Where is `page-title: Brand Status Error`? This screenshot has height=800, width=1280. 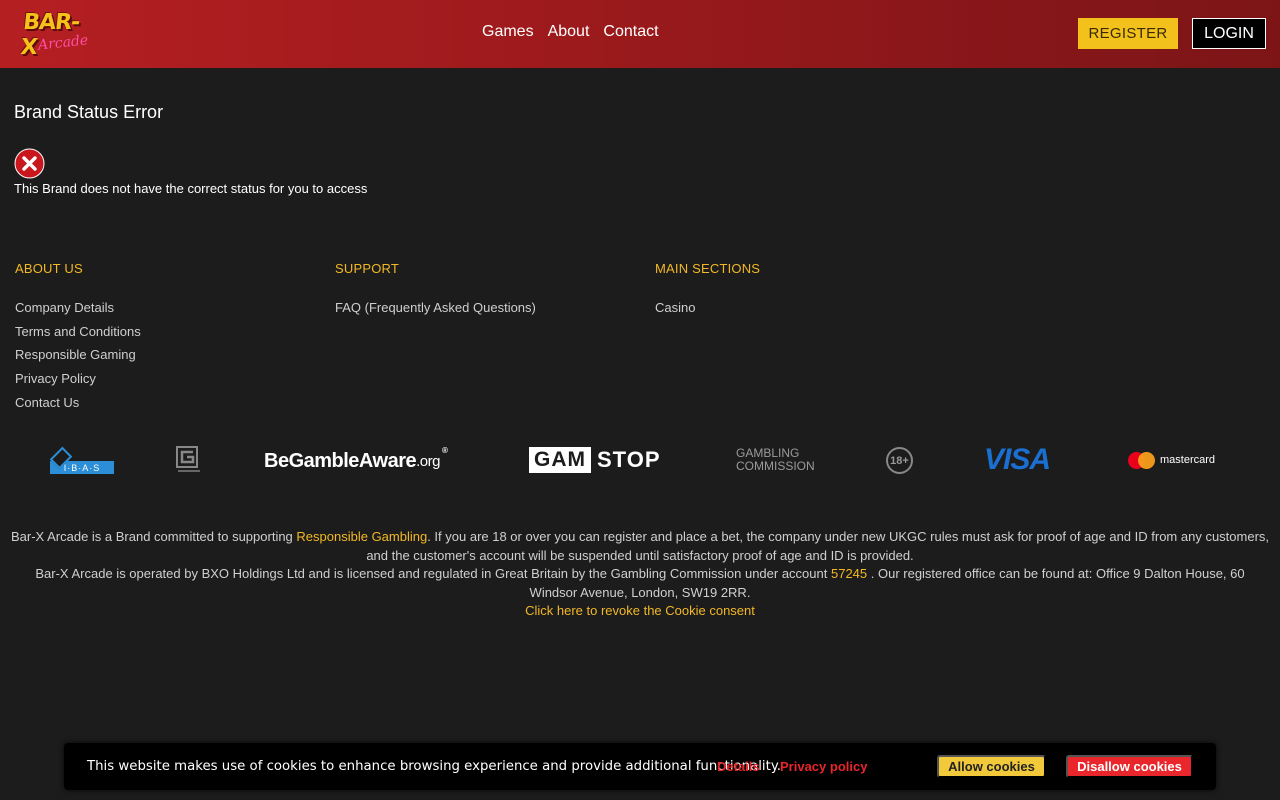 page-title: Brand Status Error is located at coordinates (89, 112).